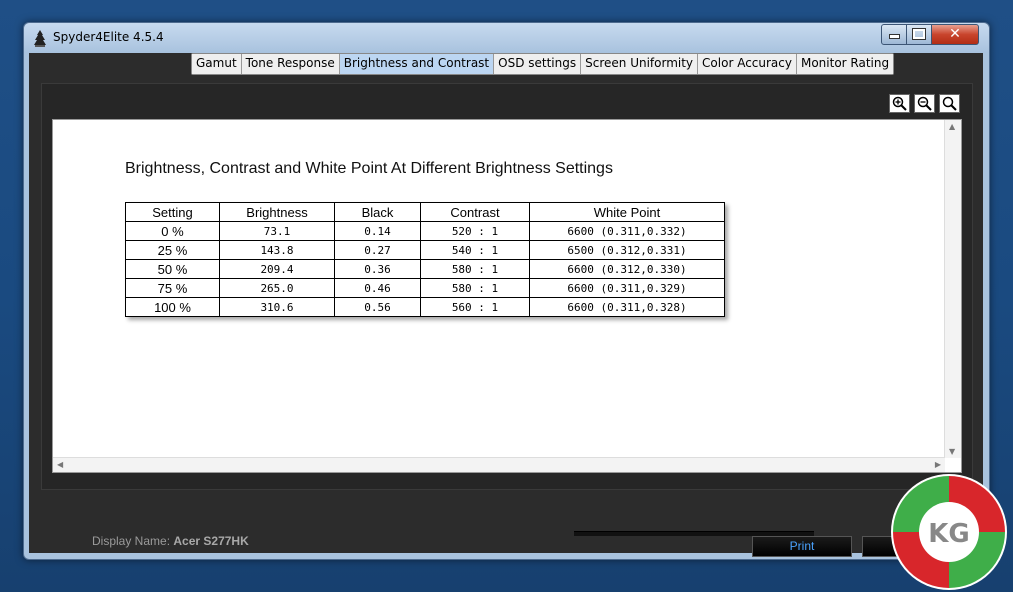 The height and width of the screenshot is (592, 1013). I want to click on table-cell: 520 : 1, so click(475, 231).